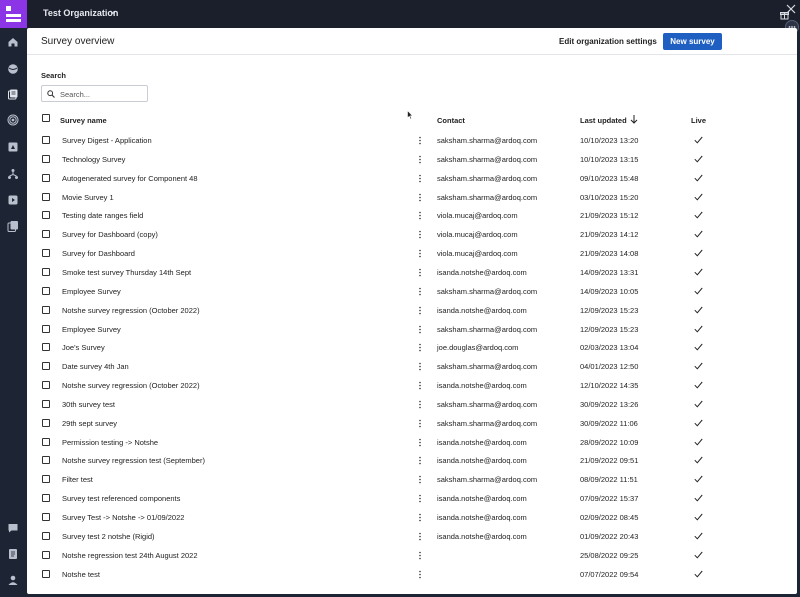  I want to click on survey-name: Movie Survey 1, so click(88, 197).